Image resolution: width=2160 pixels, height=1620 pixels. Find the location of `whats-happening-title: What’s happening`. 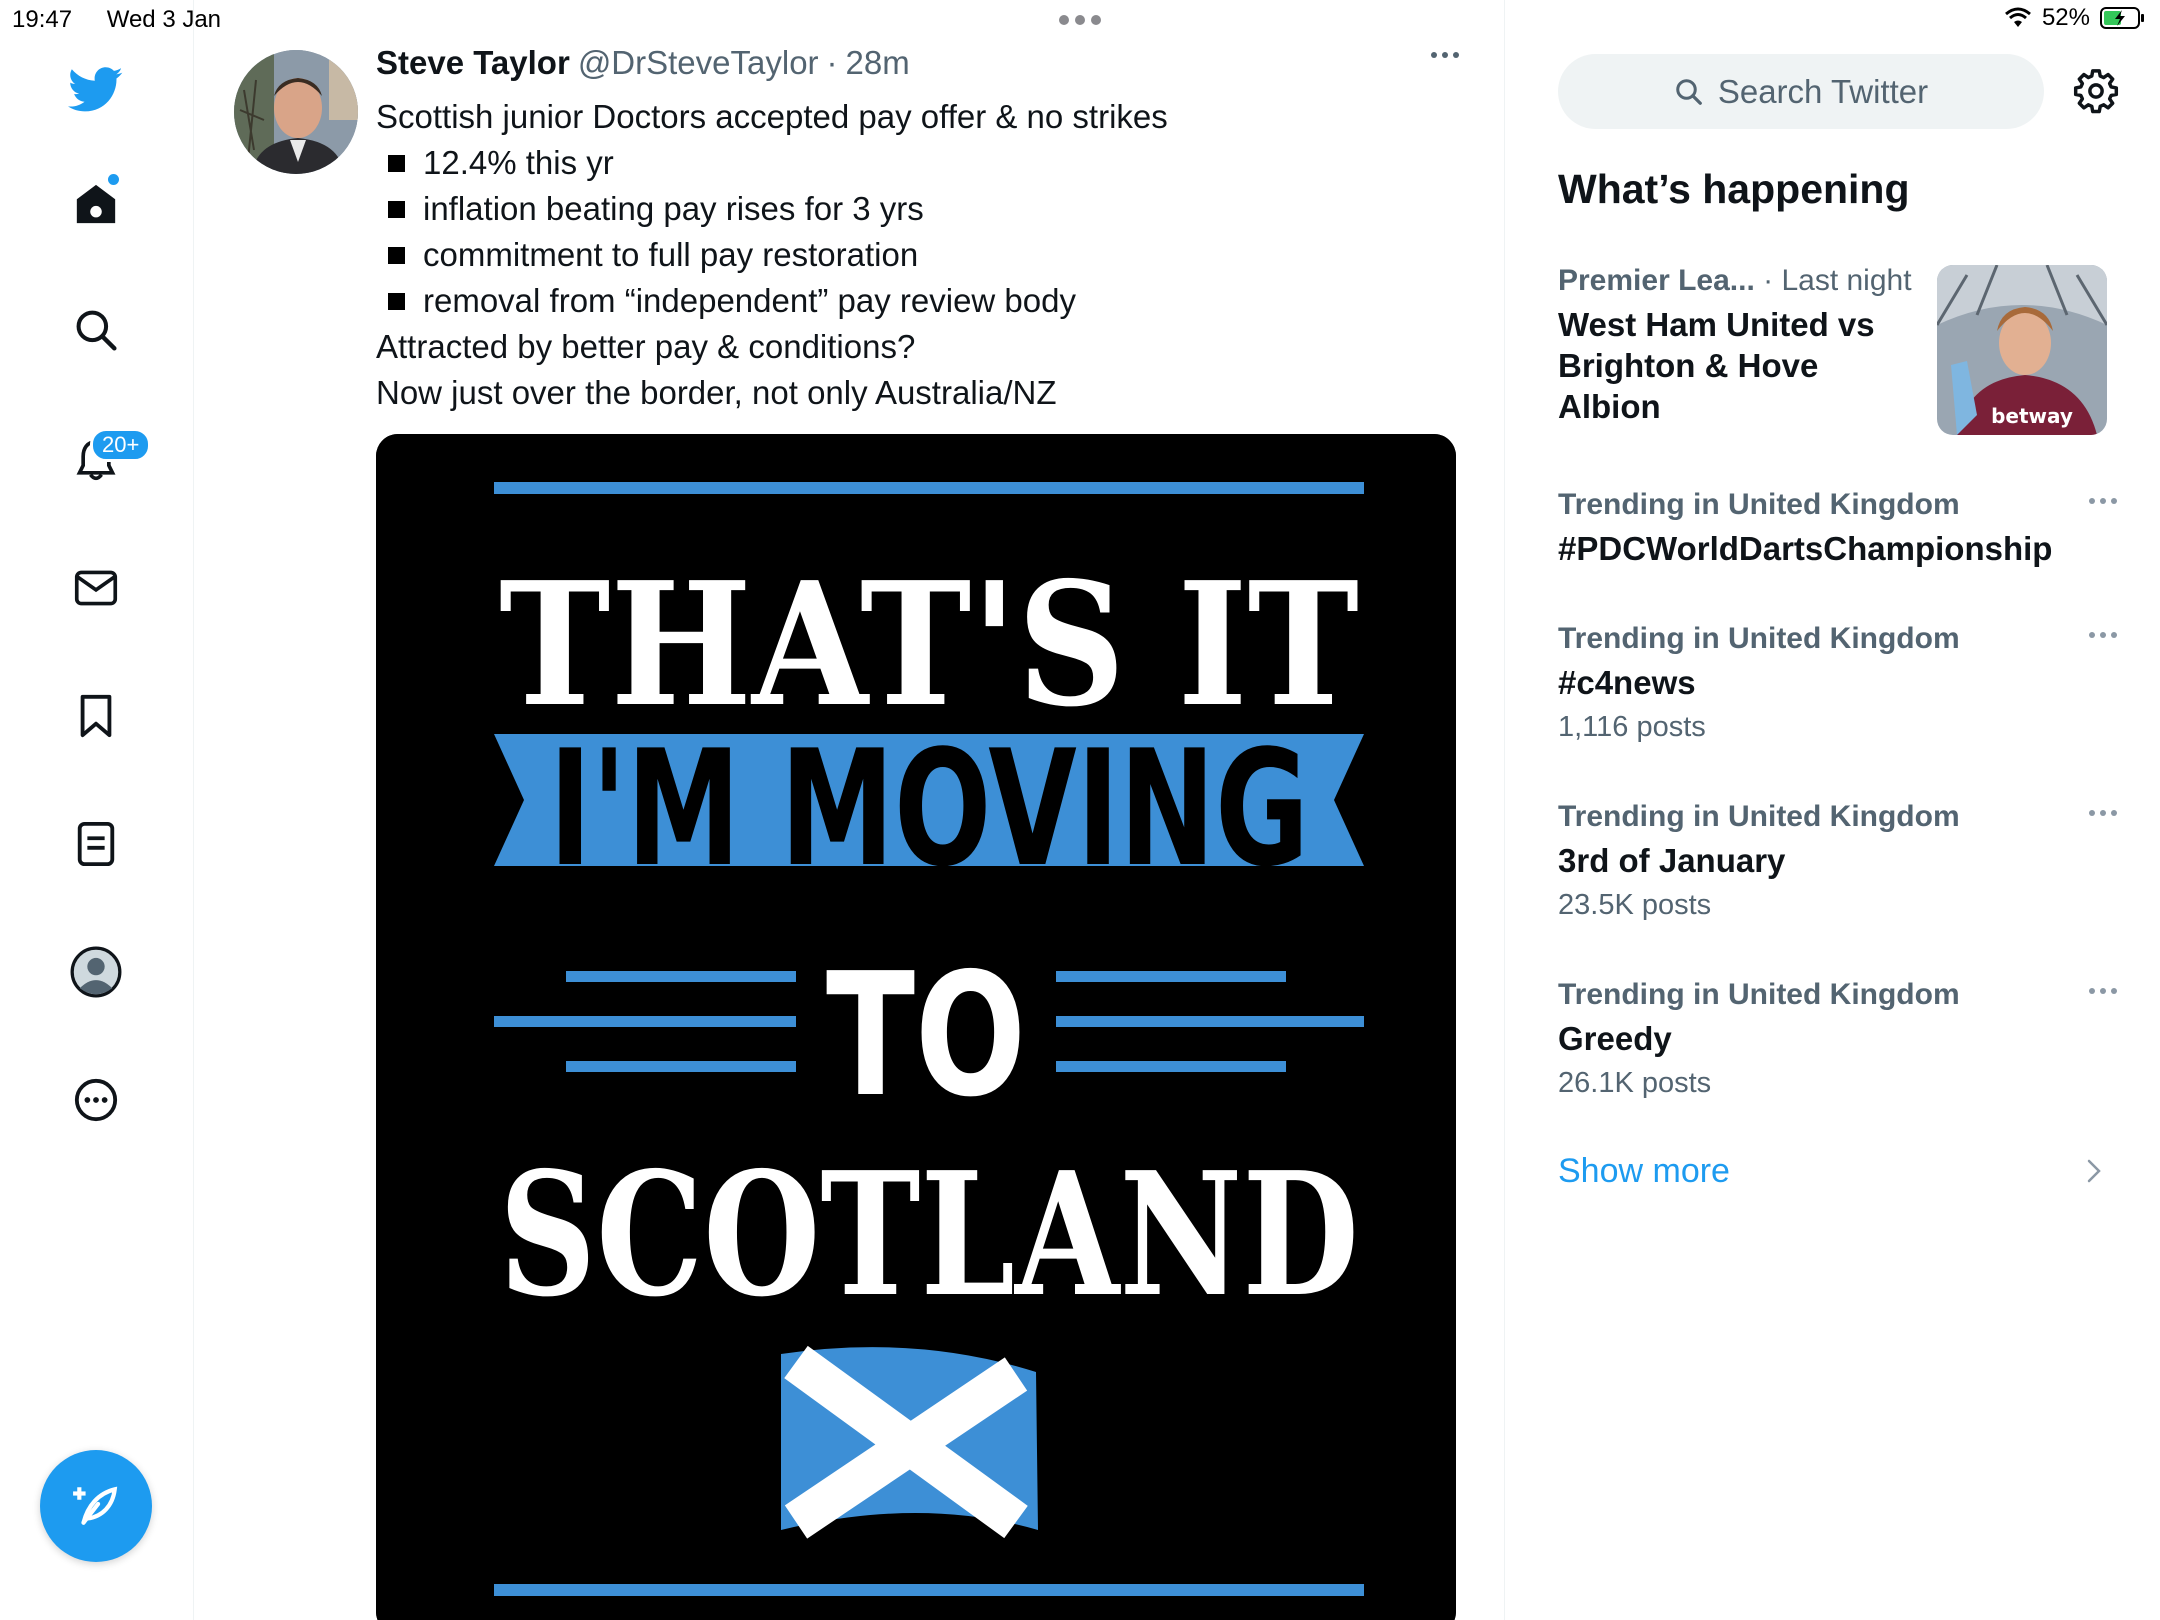

whats-happening-title: What’s happening is located at coordinates (1734, 189).